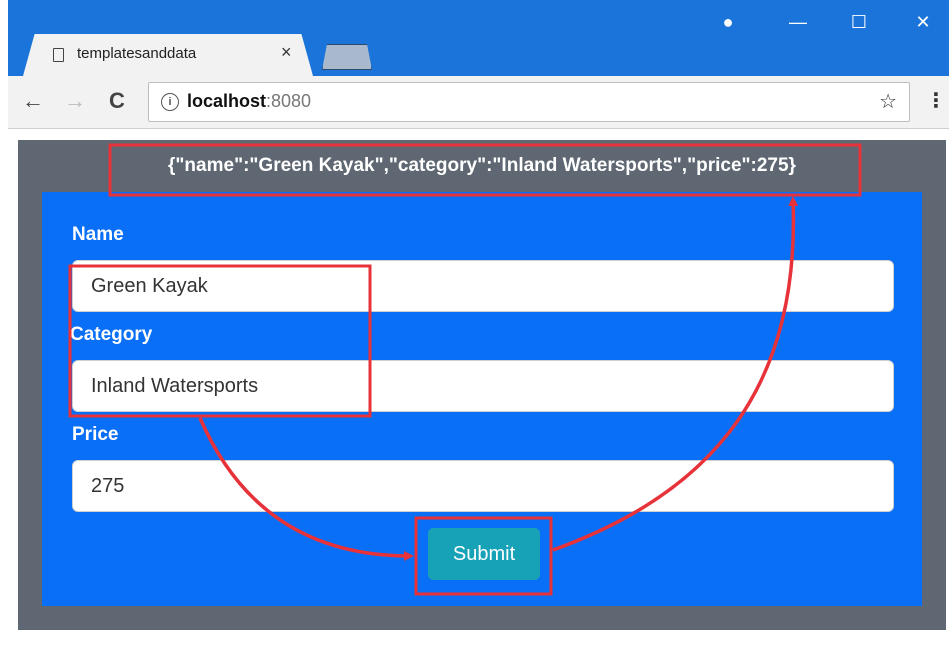 Image resolution: width=949 pixels, height=654 pixels. What do you see at coordinates (58, 55) in the screenshot?
I see `document-icon` at bounding box center [58, 55].